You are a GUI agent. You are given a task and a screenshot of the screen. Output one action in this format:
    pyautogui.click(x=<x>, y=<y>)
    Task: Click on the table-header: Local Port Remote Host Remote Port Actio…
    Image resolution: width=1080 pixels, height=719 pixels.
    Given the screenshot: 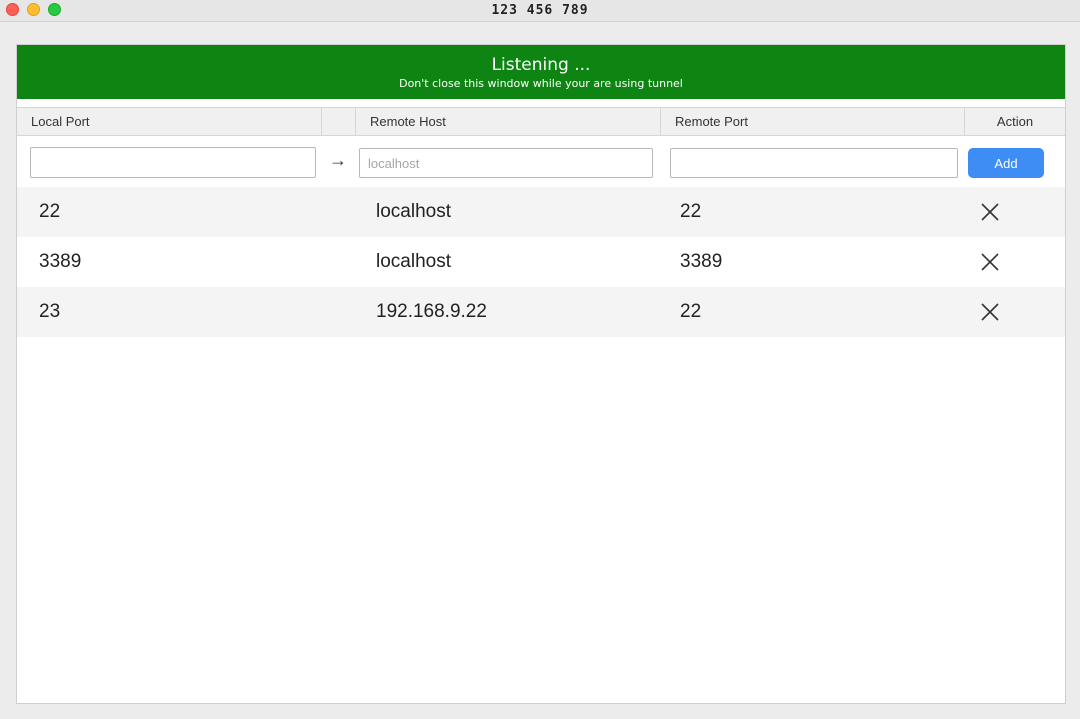 What is the action you would take?
    pyautogui.click(x=541, y=121)
    